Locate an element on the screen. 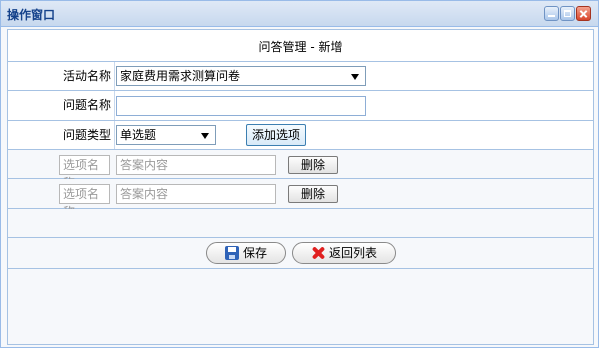 The width and height of the screenshot is (599, 348). form-heading-row: 问答管理 - 新增 is located at coordinates (300, 46).